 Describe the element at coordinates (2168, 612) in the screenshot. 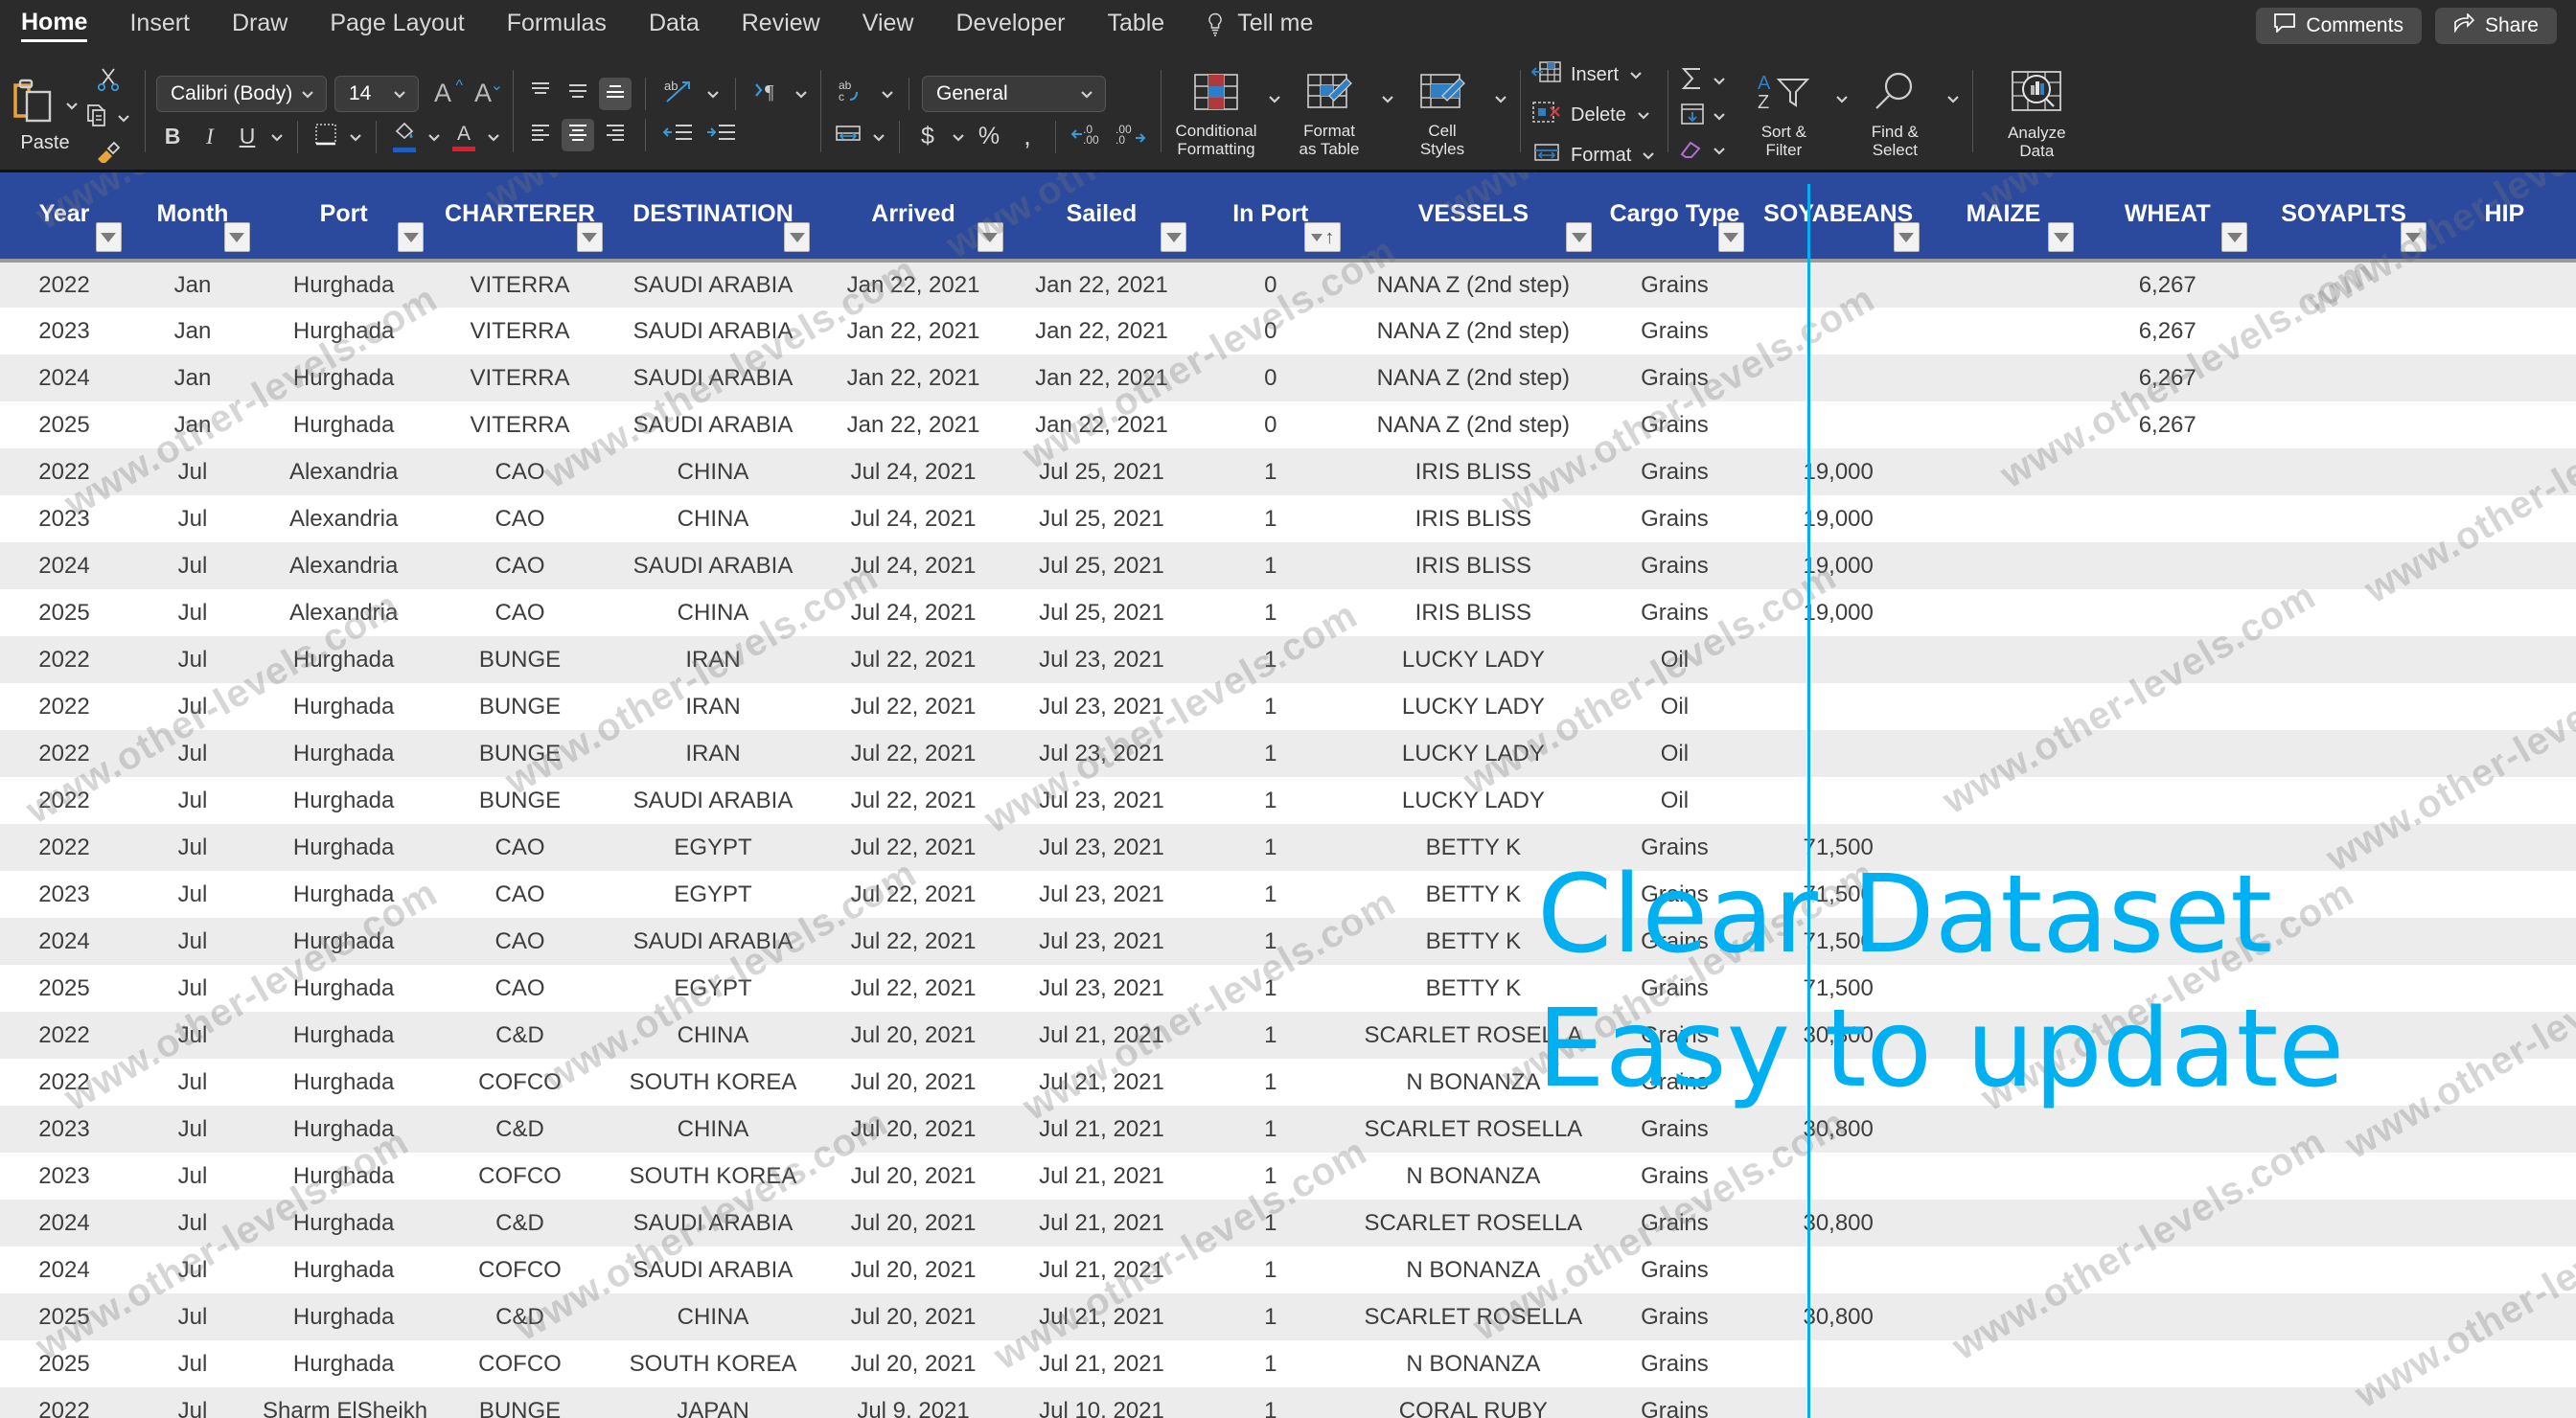

I see `table-cell-wheat` at that location.